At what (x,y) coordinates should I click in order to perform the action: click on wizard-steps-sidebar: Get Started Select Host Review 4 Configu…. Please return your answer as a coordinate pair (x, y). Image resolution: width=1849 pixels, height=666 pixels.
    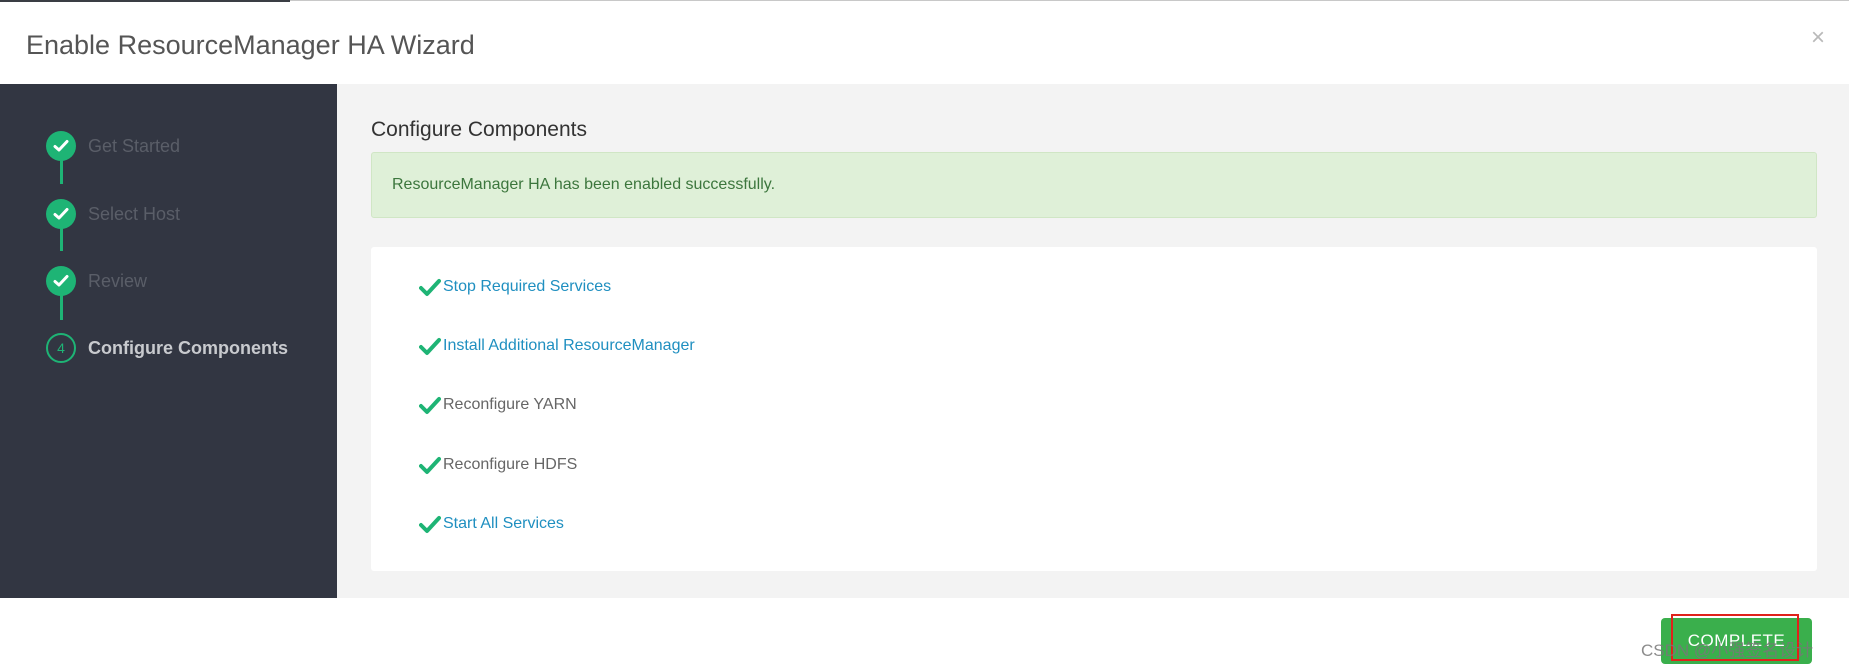
    Looking at the image, I should click on (168, 341).